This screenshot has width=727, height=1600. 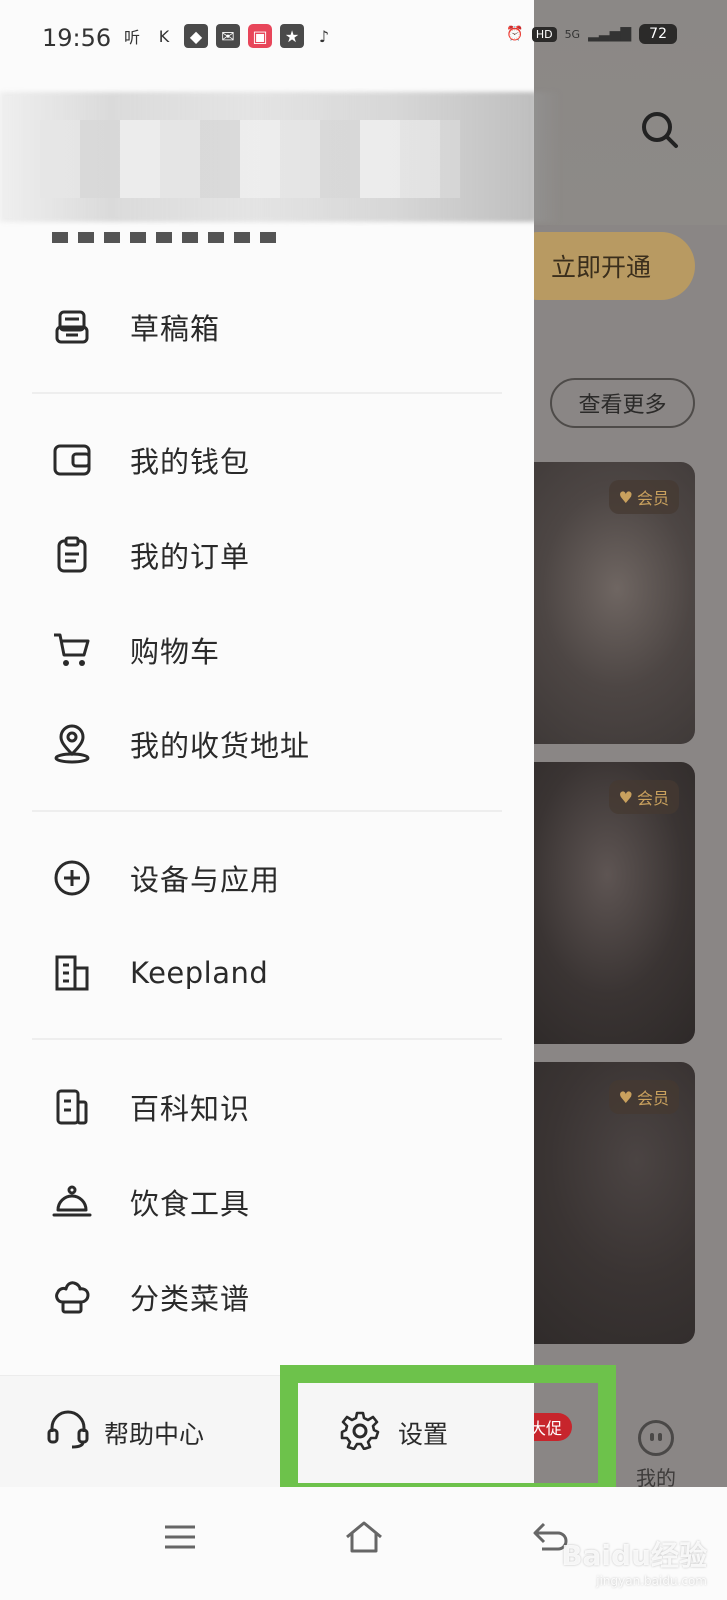 What do you see at coordinates (448, 1433) in the screenshot?
I see `settings-highlight-box` at bounding box center [448, 1433].